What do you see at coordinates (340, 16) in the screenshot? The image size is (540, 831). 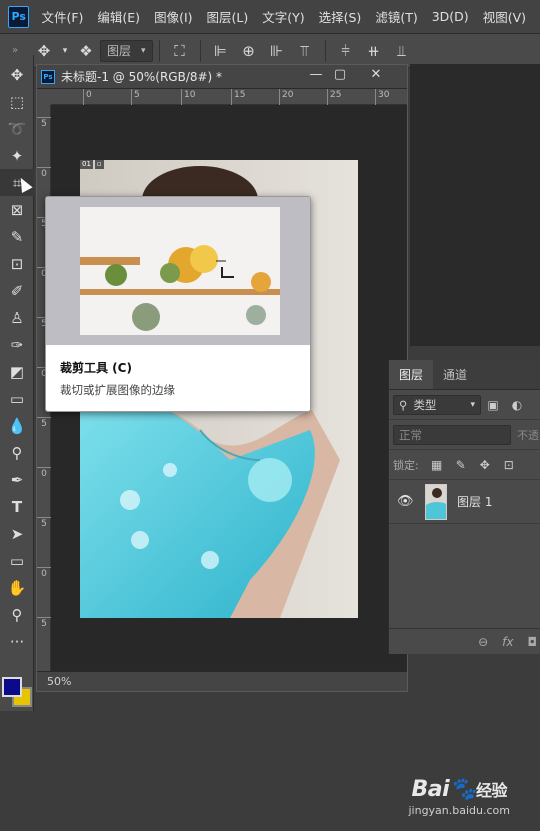 I see `menu-select: 选择(S)` at bounding box center [340, 16].